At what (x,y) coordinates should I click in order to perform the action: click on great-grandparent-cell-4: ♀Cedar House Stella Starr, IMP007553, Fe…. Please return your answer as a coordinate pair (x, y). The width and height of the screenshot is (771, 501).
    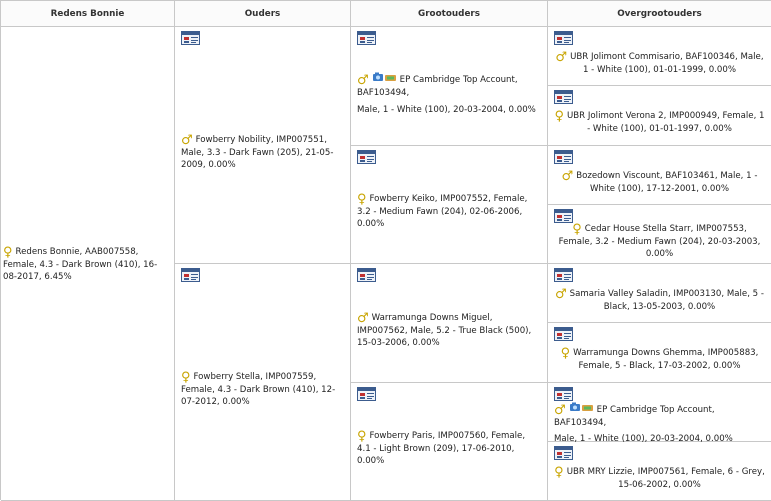
    Looking at the image, I should click on (659, 234).